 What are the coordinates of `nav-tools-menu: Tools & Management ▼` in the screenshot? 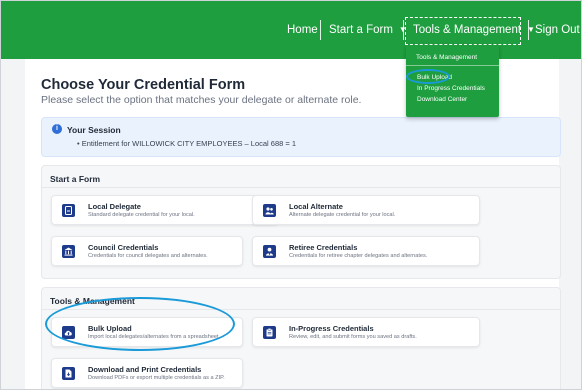 It's located at (474, 30).